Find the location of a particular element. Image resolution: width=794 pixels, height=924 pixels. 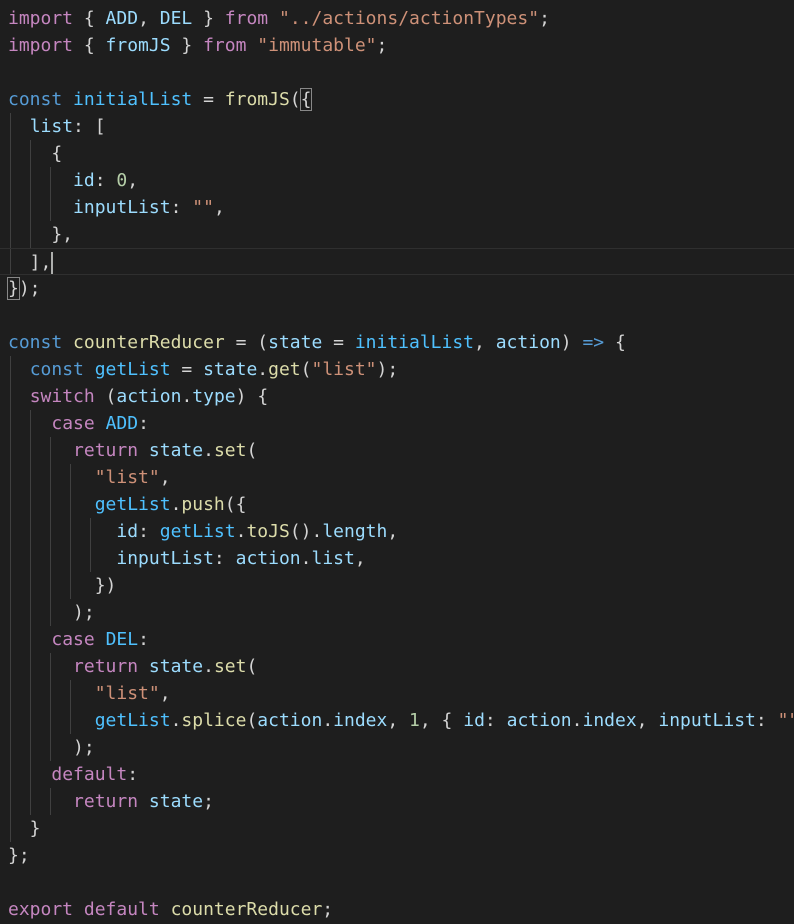

code-line: id: getList.toJS().length, is located at coordinates (397, 531).